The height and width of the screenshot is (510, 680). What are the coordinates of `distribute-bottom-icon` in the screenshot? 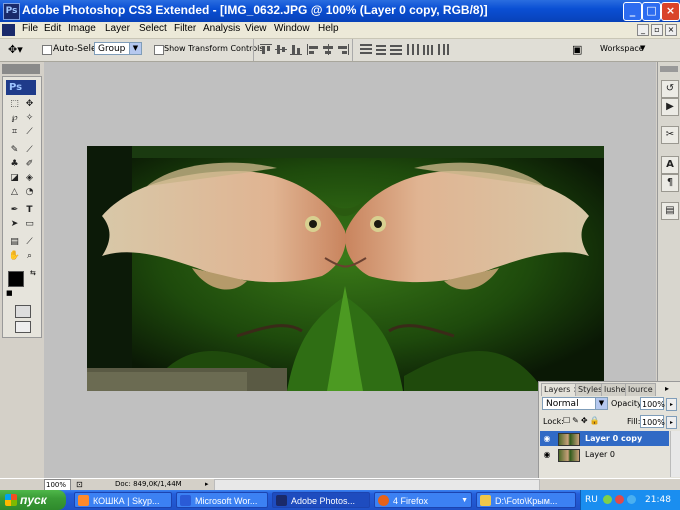 It's located at (396, 49).